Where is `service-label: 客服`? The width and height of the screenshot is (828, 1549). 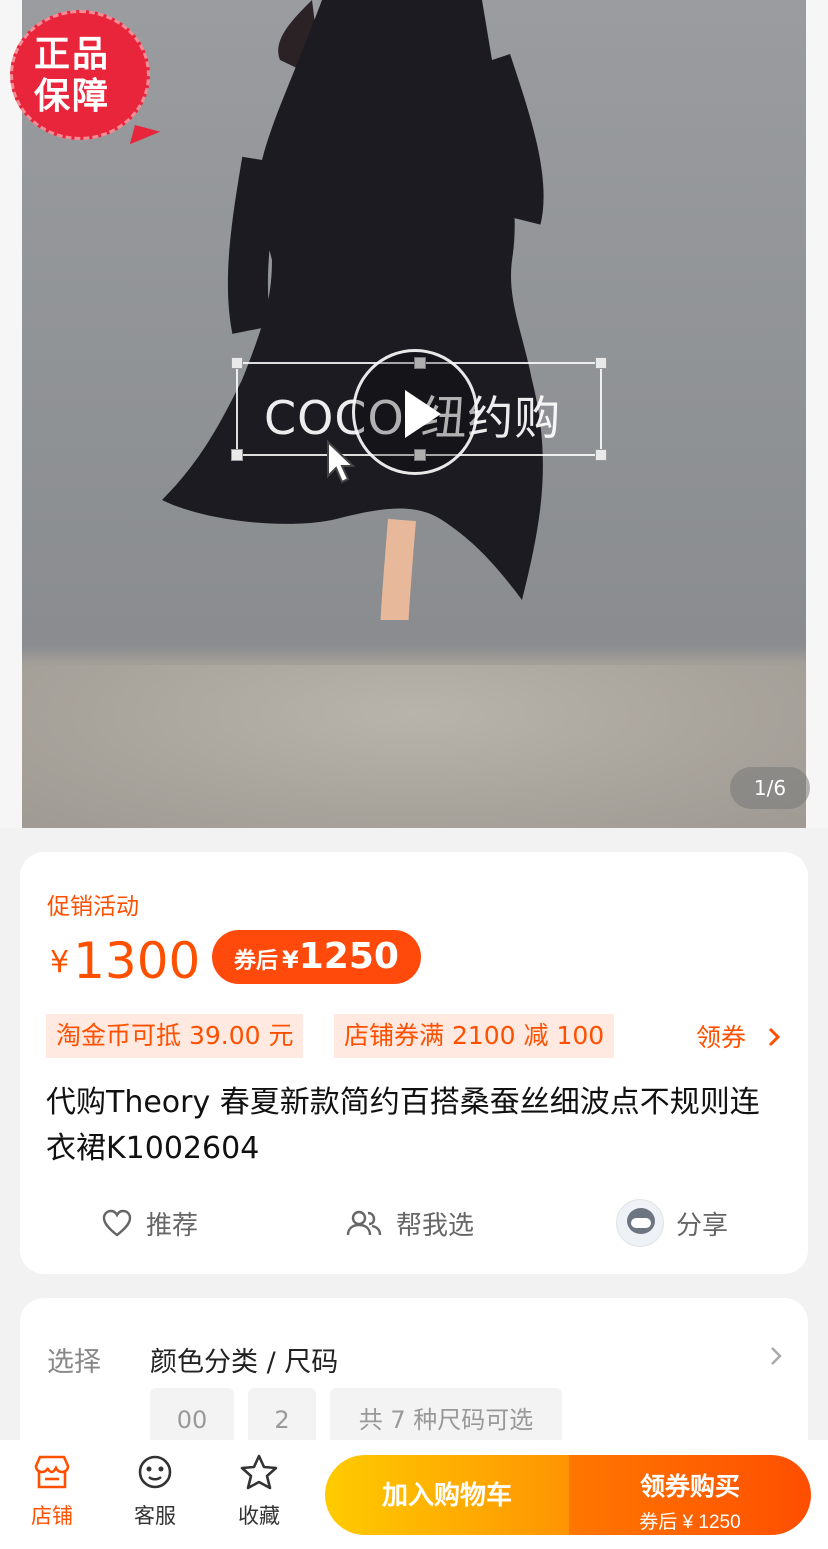
service-label: 客服 is located at coordinates (155, 1516).